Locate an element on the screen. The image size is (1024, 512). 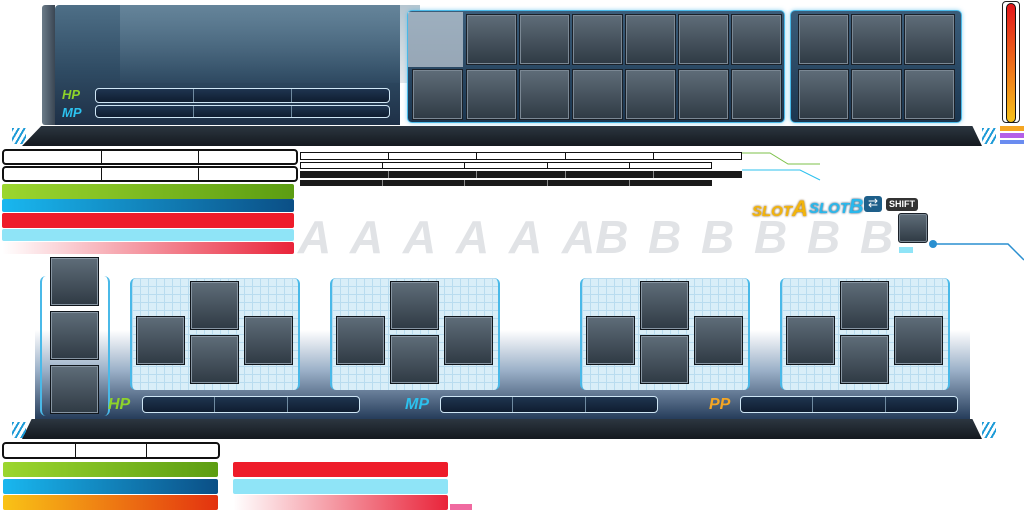
vertical-gauge is located at coordinates (1011, 63).